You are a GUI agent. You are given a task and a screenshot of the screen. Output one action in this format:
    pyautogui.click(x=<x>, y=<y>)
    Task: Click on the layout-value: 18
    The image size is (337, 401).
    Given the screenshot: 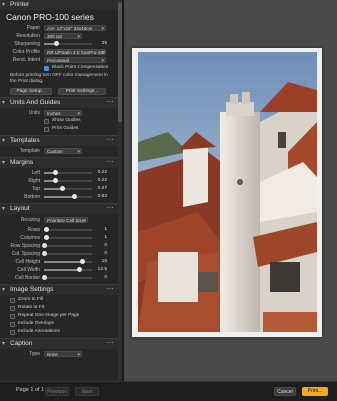 What is the action you would take?
    pyautogui.click(x=100, y=262)
    